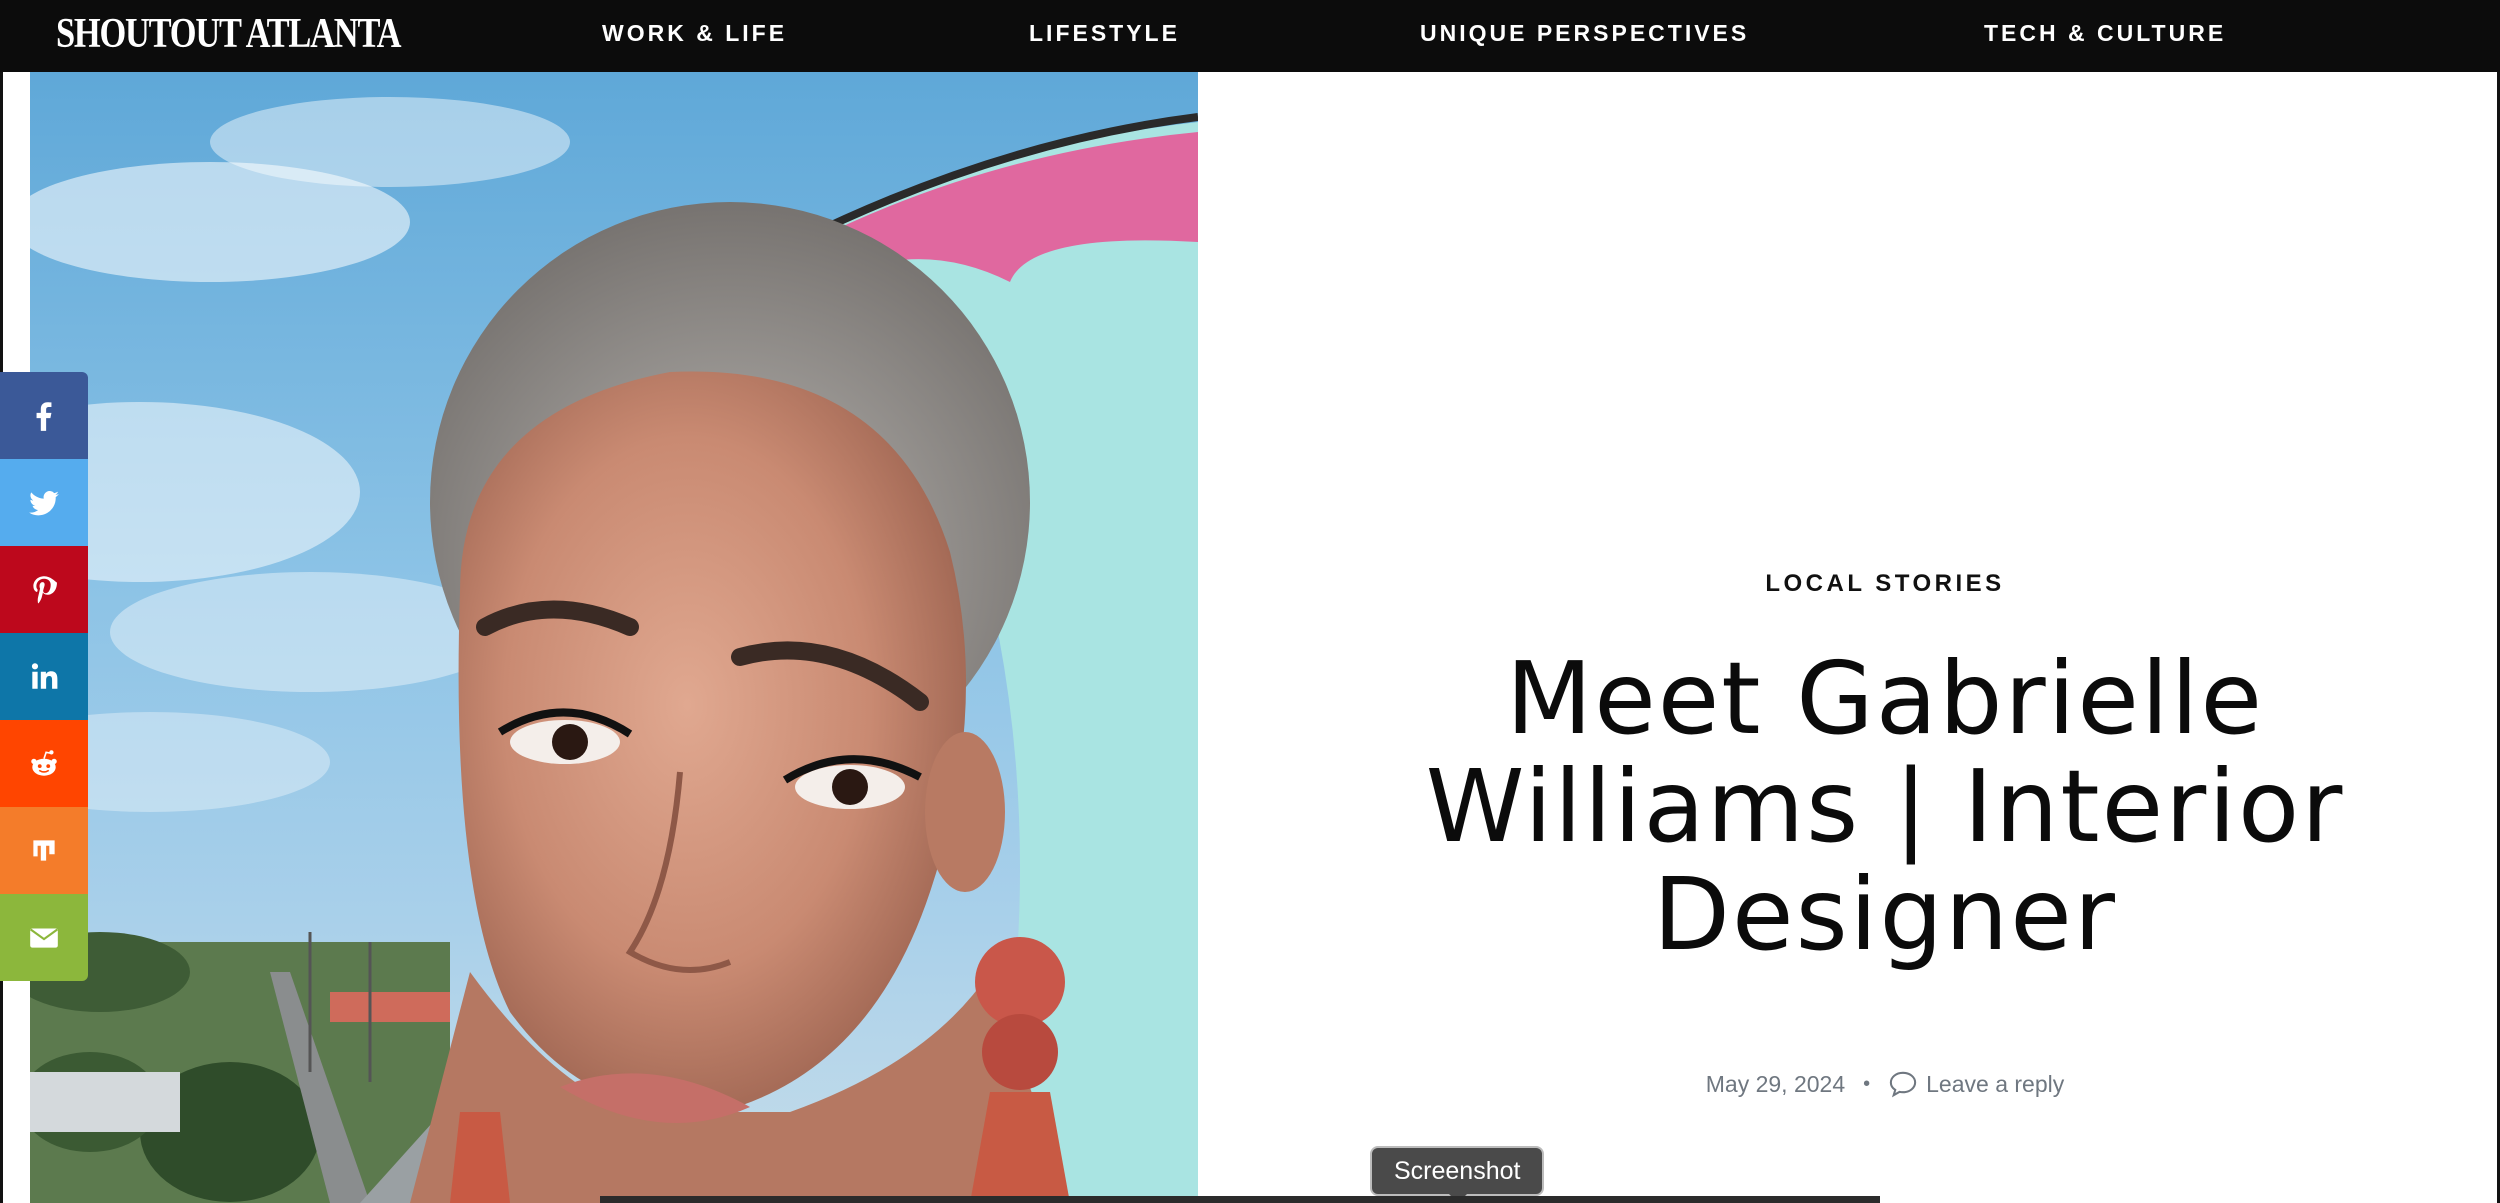 This screenshot has height=1203, width=2500. Describe the element at coordinates (1903, 1084) in the screenshot. I see `comment-icon` at that location.